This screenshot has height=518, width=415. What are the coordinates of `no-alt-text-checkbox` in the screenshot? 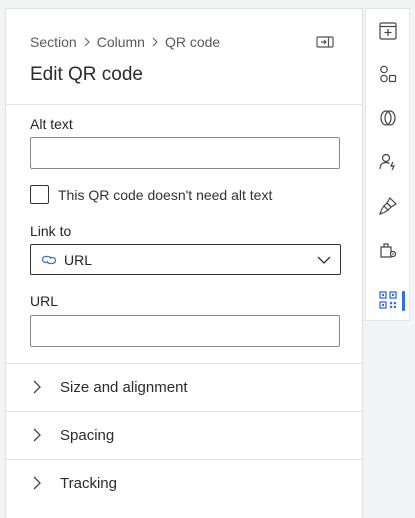 It's located at (39, 194).